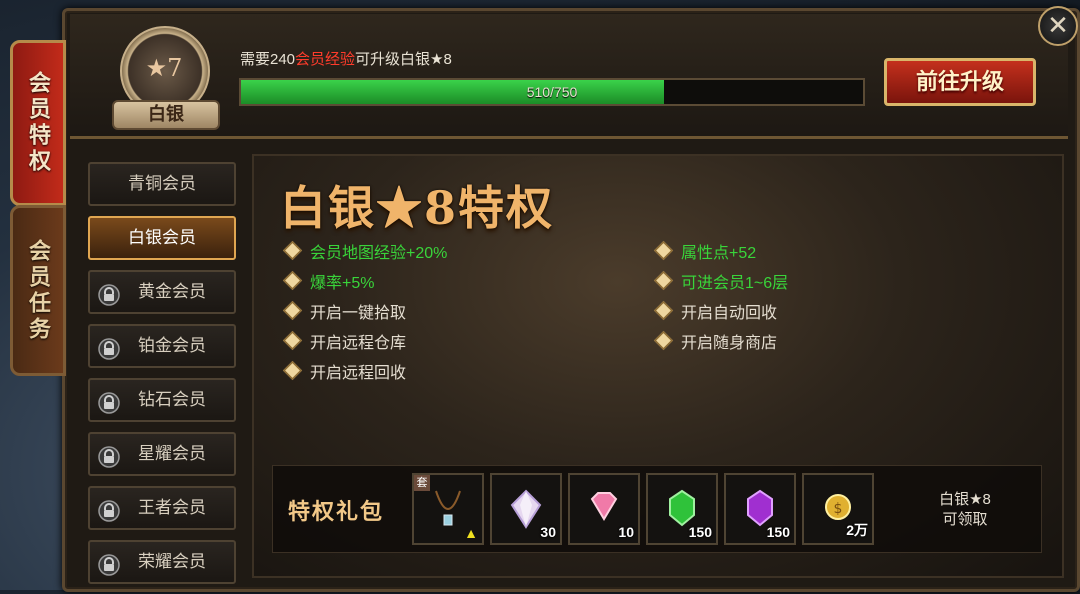 The width and height of the screenshot is (1080, 594). Describe the element at coordinates (526, 509) in the screenshot. I see `gift-item-slot: 30` at that location.